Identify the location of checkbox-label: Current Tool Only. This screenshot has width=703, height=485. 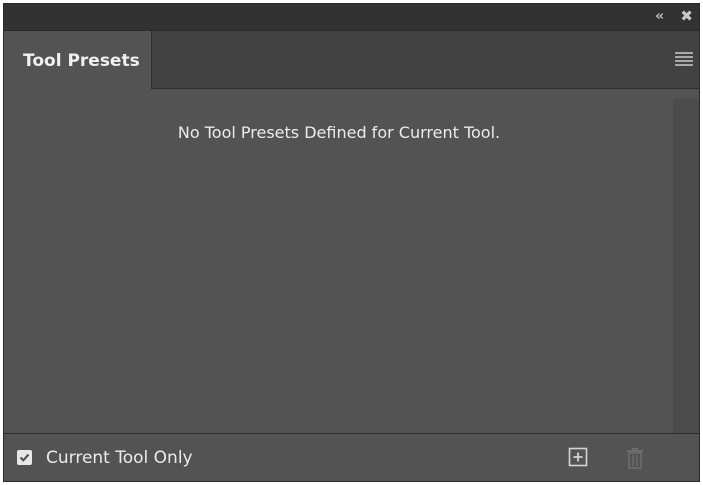
(119, 458).